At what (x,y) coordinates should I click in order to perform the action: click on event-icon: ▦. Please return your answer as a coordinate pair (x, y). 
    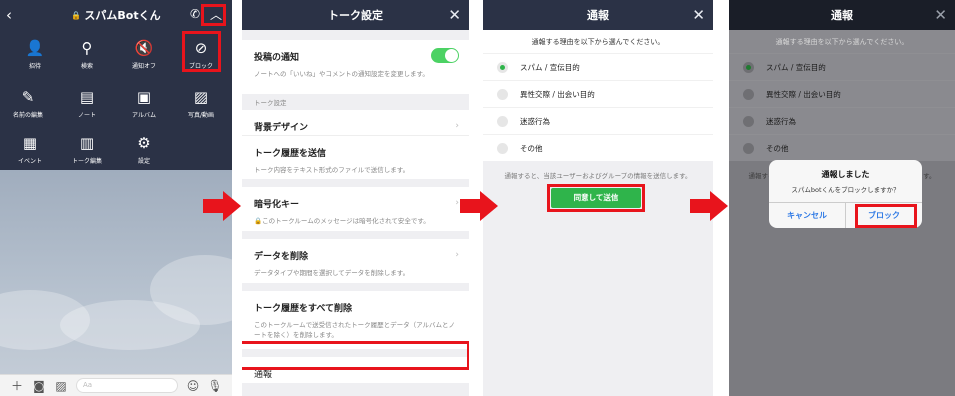
    Looking at the image, I should click on (30, 143).